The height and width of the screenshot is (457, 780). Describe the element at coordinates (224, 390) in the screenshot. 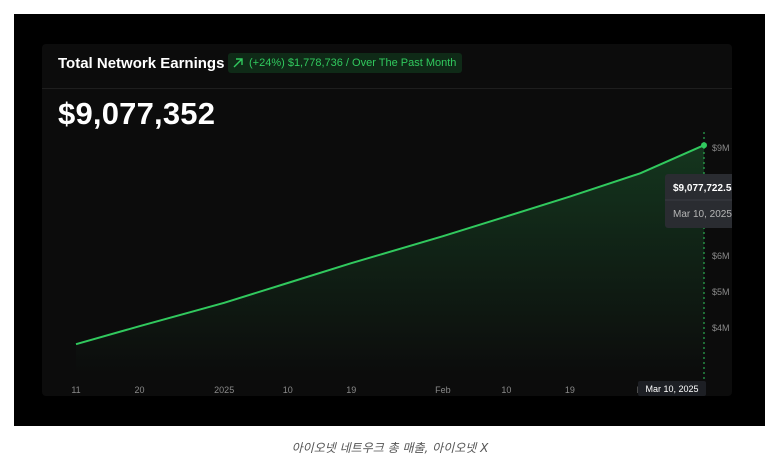

I see `x-tick-label: 2025` at that location.